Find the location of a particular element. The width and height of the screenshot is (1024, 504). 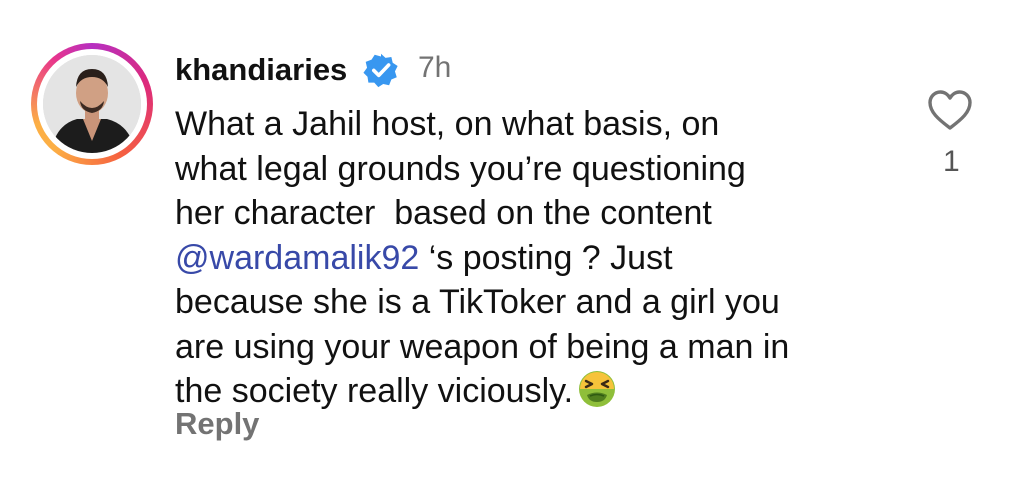

comment-timestamp: 7h is located at coordinates (435, 67).